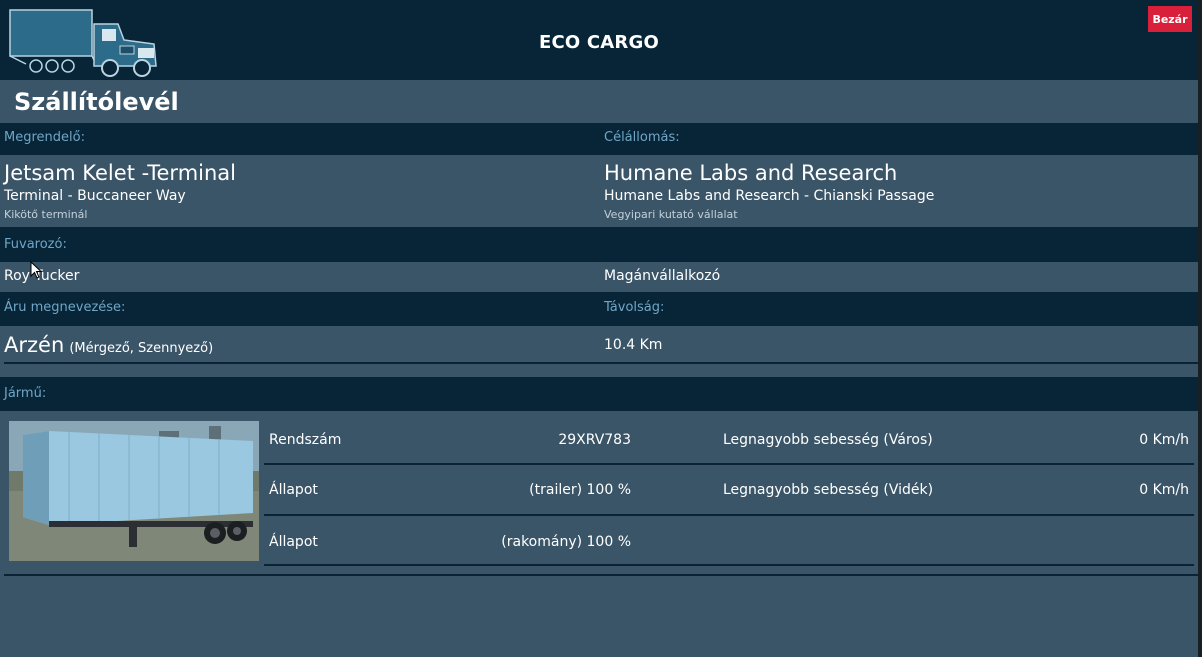 Image resolution: width=1202 pixels, height=657 pixels. What do you see at coordinates (599, 244) in the screenshot?
I see `carrier-label-band` at bounding box center [599, 244].